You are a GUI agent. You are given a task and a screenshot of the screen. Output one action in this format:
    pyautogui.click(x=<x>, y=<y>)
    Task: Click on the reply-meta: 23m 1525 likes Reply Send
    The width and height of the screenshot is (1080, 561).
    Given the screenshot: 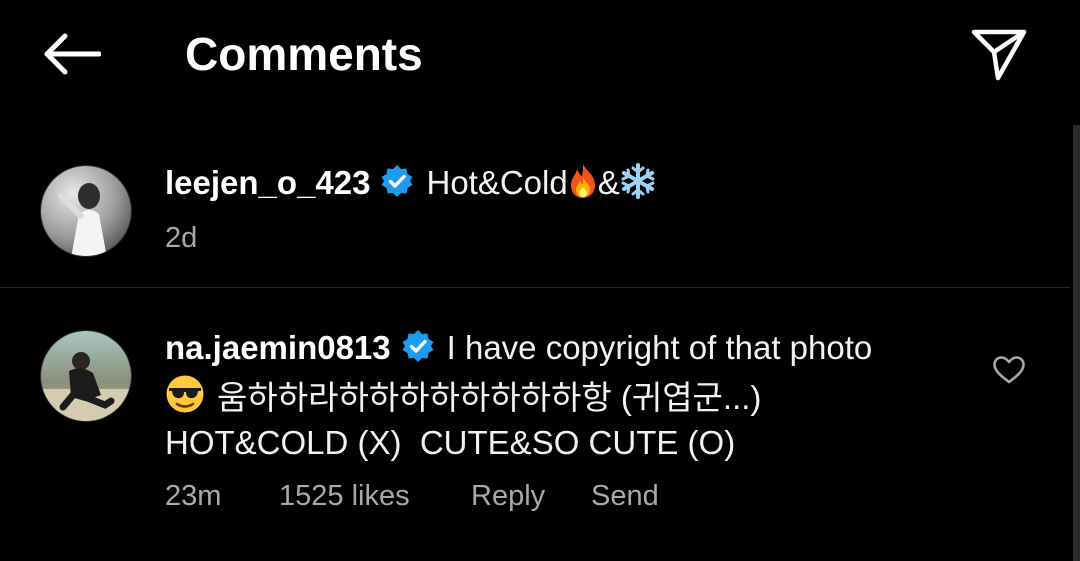 What is the action you would take?
    pyautogui.click(x=412, y=496)
    